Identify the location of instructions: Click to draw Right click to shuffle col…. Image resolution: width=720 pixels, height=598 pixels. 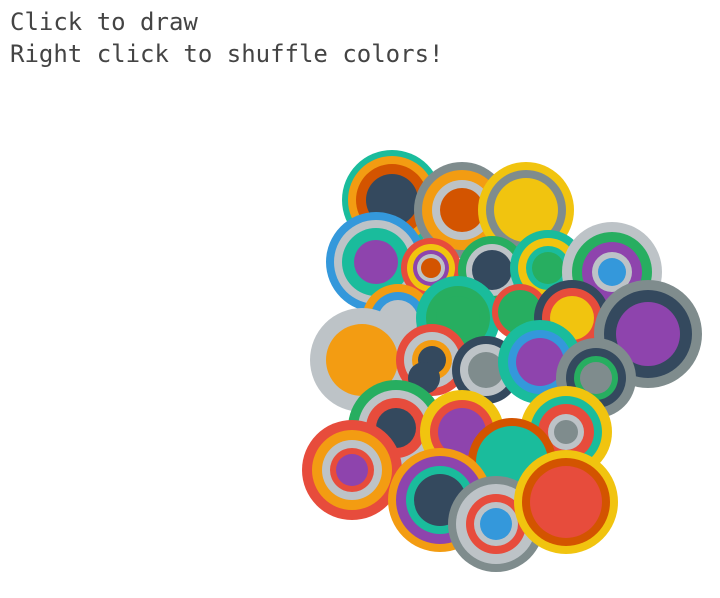
(226, 38).